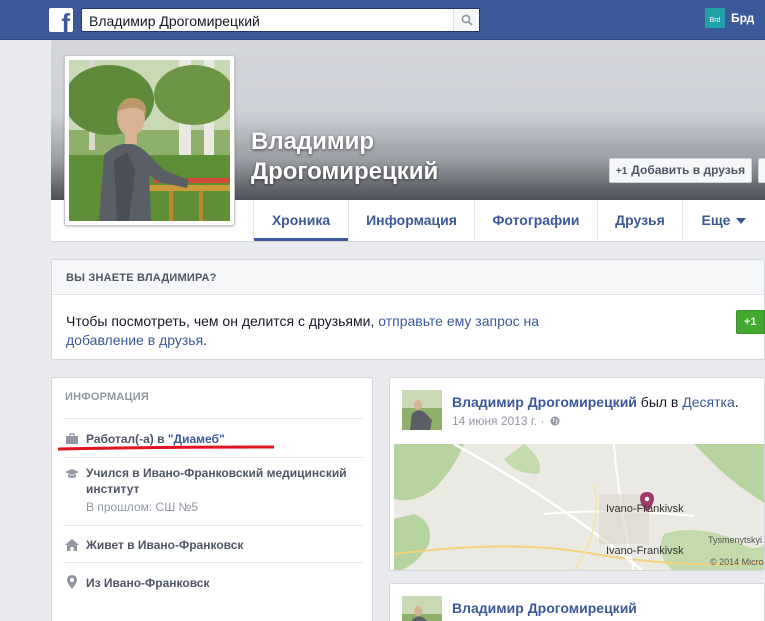  What do you see at coordinates (723, 220) in the screenshot?
I see `tab-more: Еще` at bounding box center [723, 220].